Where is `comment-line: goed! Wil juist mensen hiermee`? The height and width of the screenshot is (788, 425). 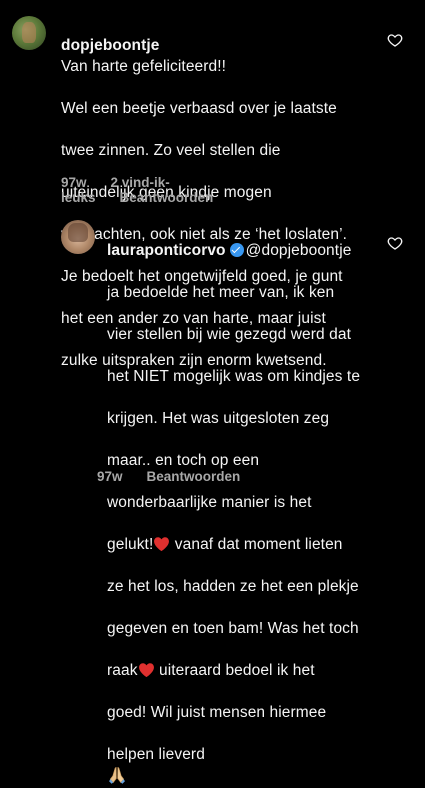 comment-line: goed! Wil juist mensen hiermee is located at coordinates (217, 712).